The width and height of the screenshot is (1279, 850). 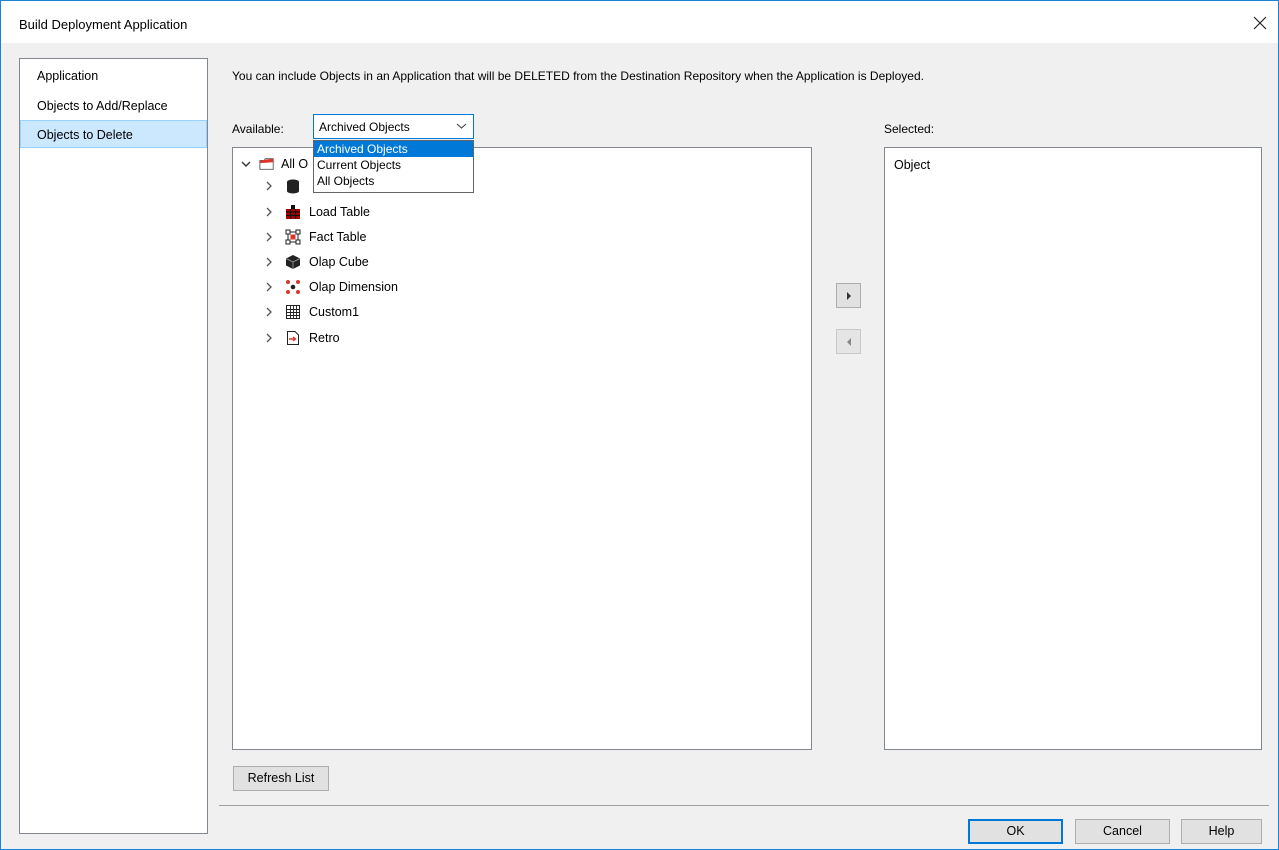 What do you see at coordinates (639, 22) in the screenshot?
I see `title-bar: Build Deployment Application` at bounding box center [639, 22].